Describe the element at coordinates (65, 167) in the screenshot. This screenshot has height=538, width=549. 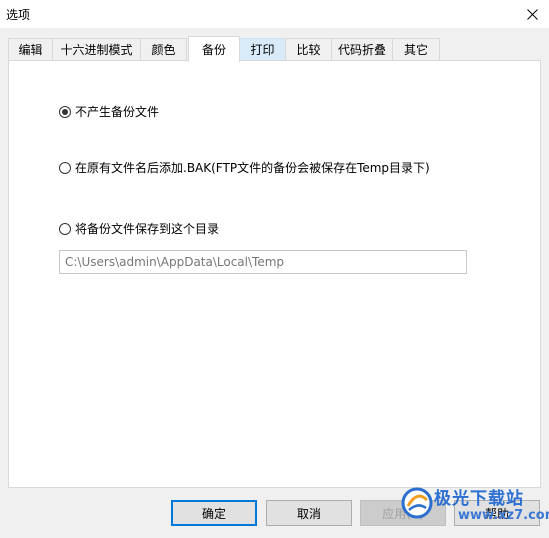
I see `radio-append-bak-indicator` at that location.